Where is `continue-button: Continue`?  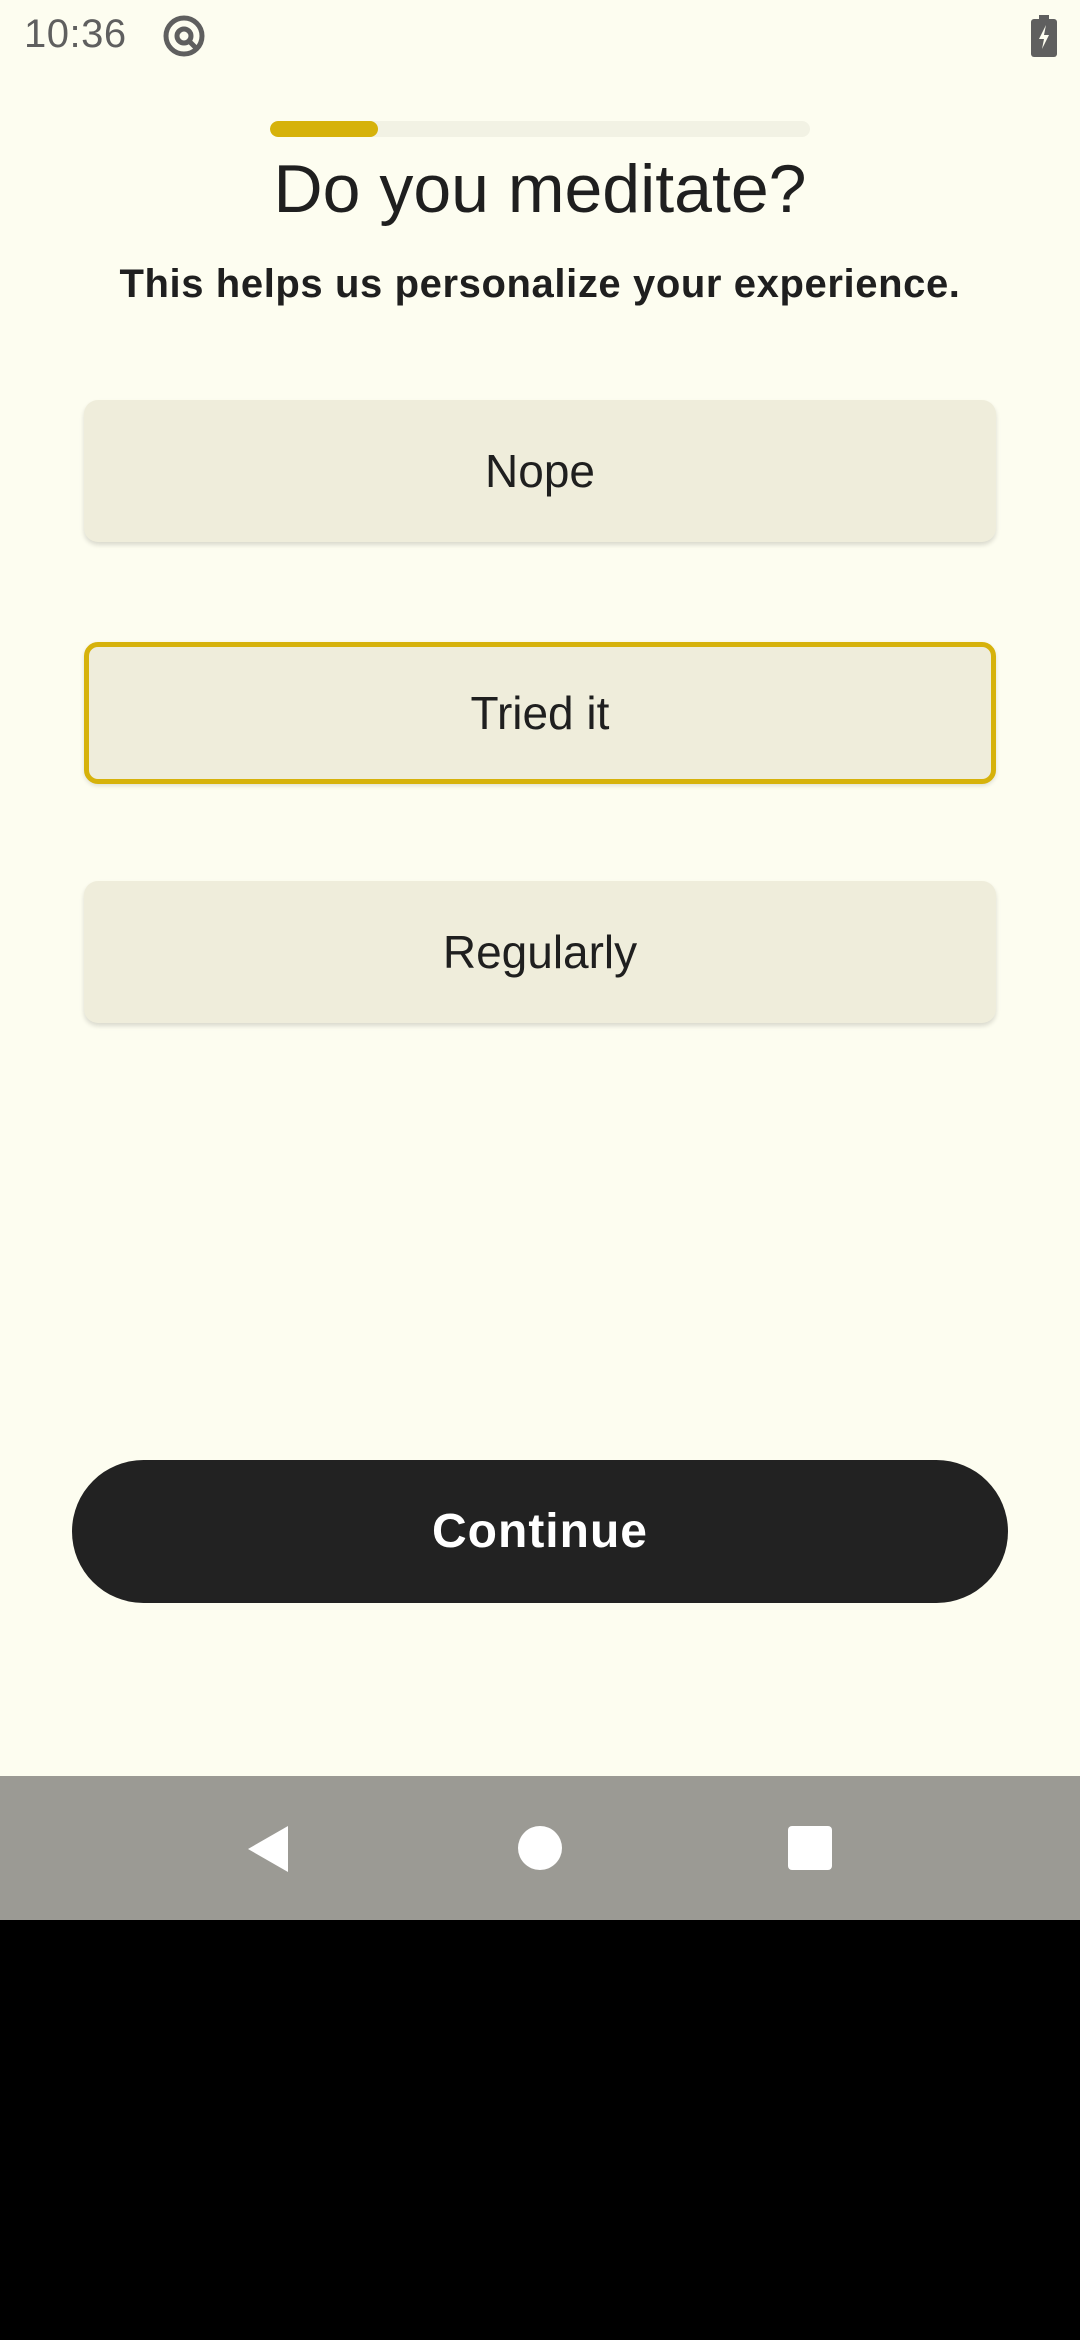 continue-button: Continue is located at coordinates (540, 1531).